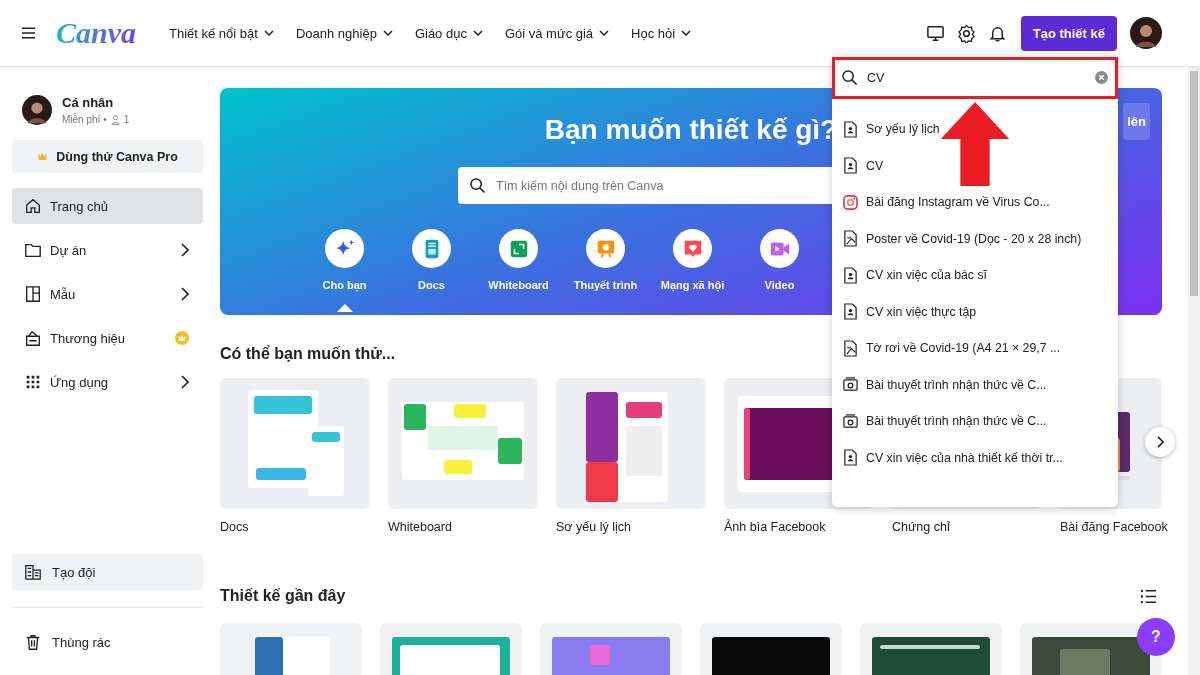  I want to click on sidebar-item: Thương hiệu, so click(107, 338).